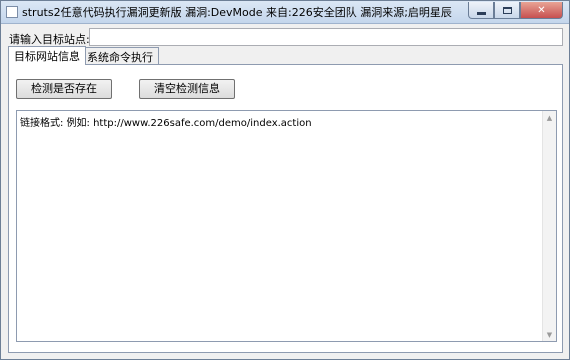 The width and height of the screenshot is (570, 360). What do you see at coordinates (49, 39) in the screenshot?
I see `target-url-label: 请输入目标站点:` at bounding box center [49, 39].